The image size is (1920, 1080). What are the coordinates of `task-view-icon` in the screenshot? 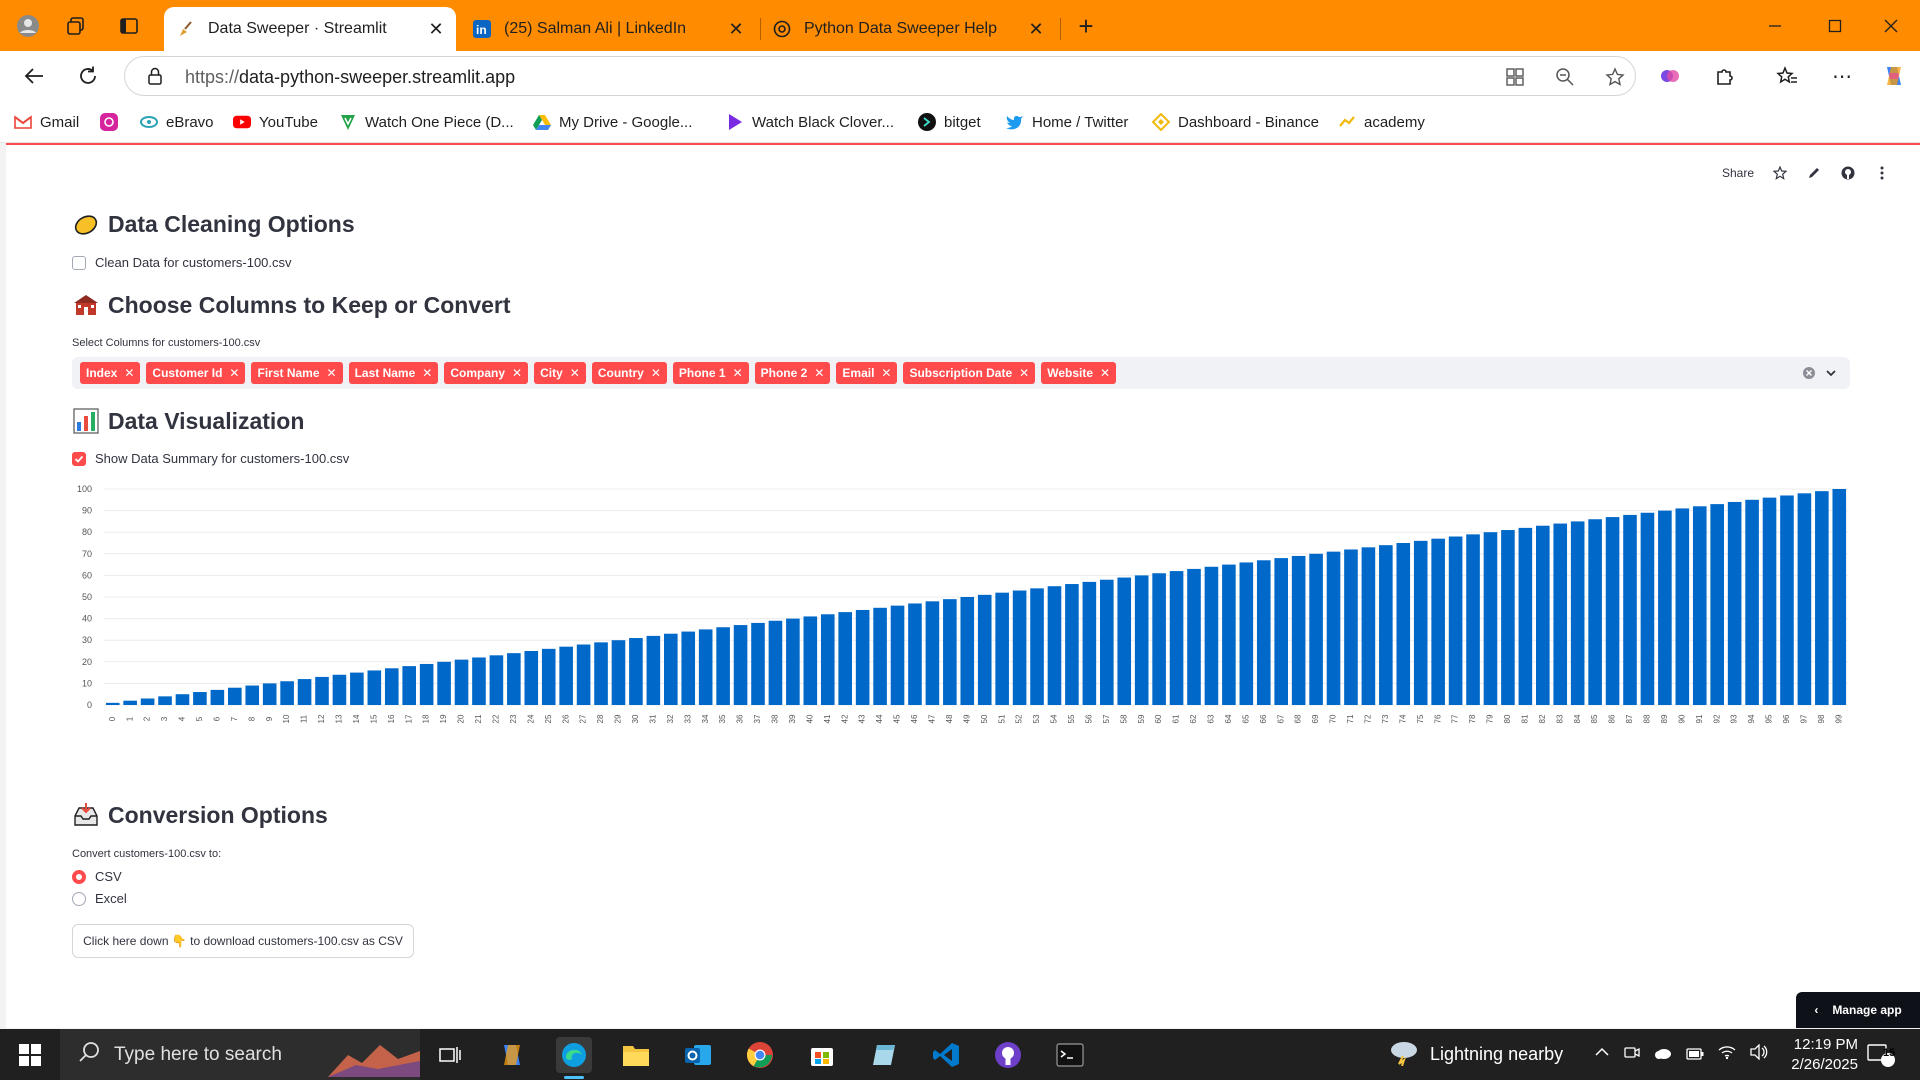 It's located at (450, 1055).